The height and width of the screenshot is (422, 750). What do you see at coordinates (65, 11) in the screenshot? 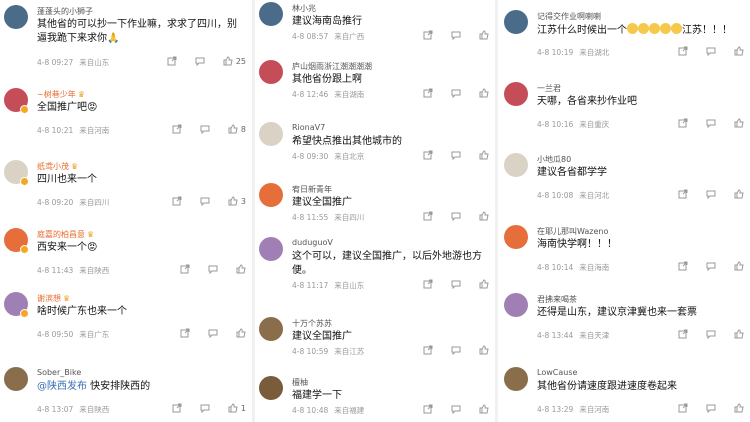
I see `username: 蓬蓬头的小狮子` at bounding box center [65, 11].